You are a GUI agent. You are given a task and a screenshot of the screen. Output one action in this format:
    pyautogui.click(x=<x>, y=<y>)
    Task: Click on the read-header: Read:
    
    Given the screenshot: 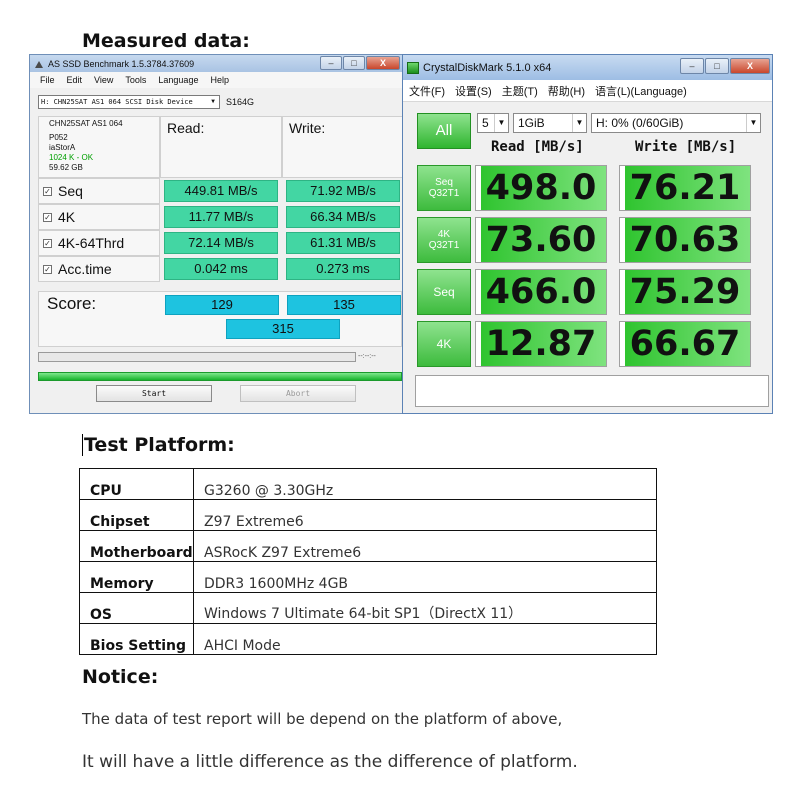 What is the action you would take?
    pyautogui.click(x=221, y=147)
    